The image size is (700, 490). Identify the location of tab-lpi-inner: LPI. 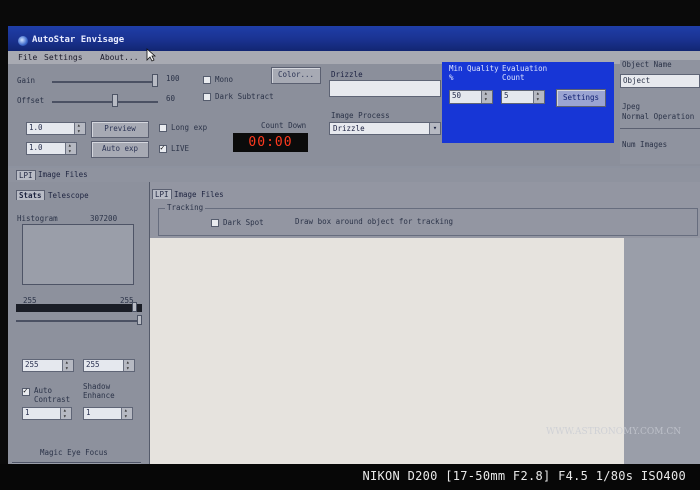
(162, 194).